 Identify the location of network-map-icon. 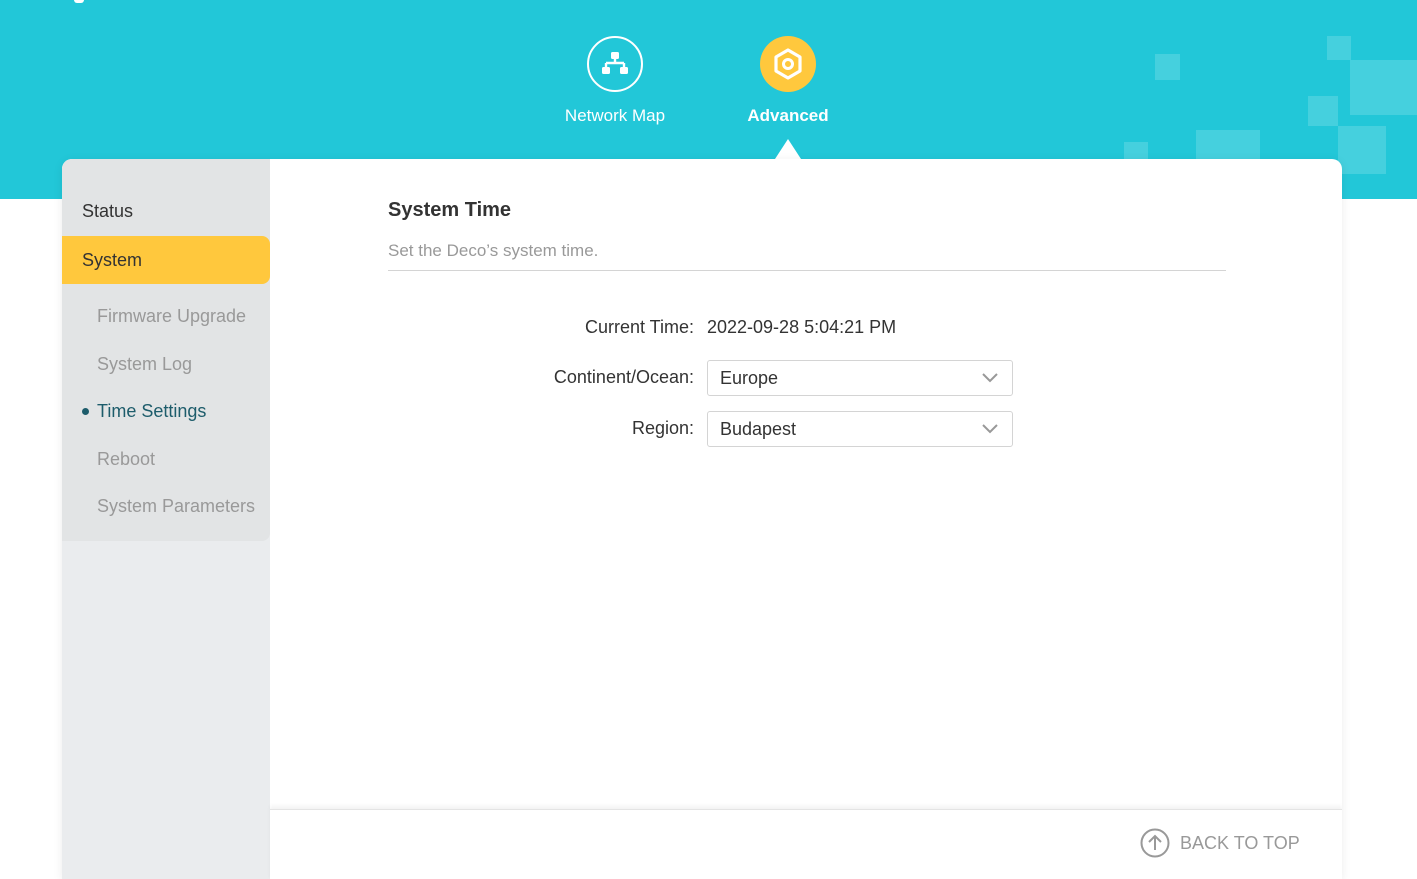
(615, 64).